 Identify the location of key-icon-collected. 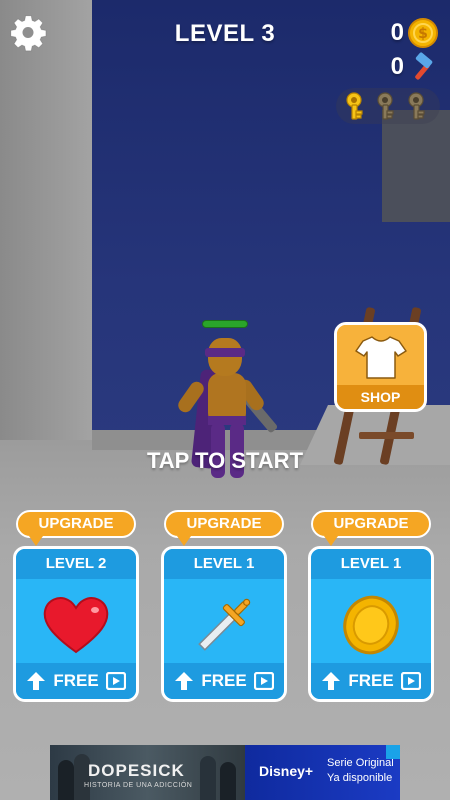
(354, 106).